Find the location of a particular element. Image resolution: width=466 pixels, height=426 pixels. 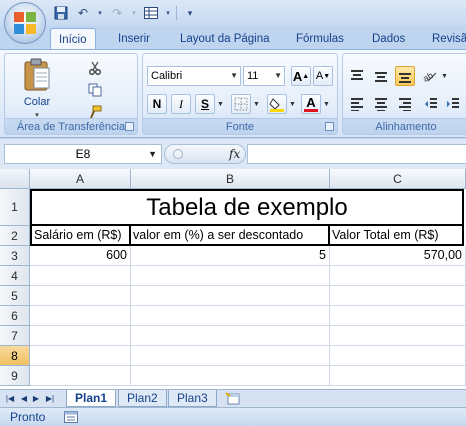

row-header-5: 5 is located at coordinates (15, 296).